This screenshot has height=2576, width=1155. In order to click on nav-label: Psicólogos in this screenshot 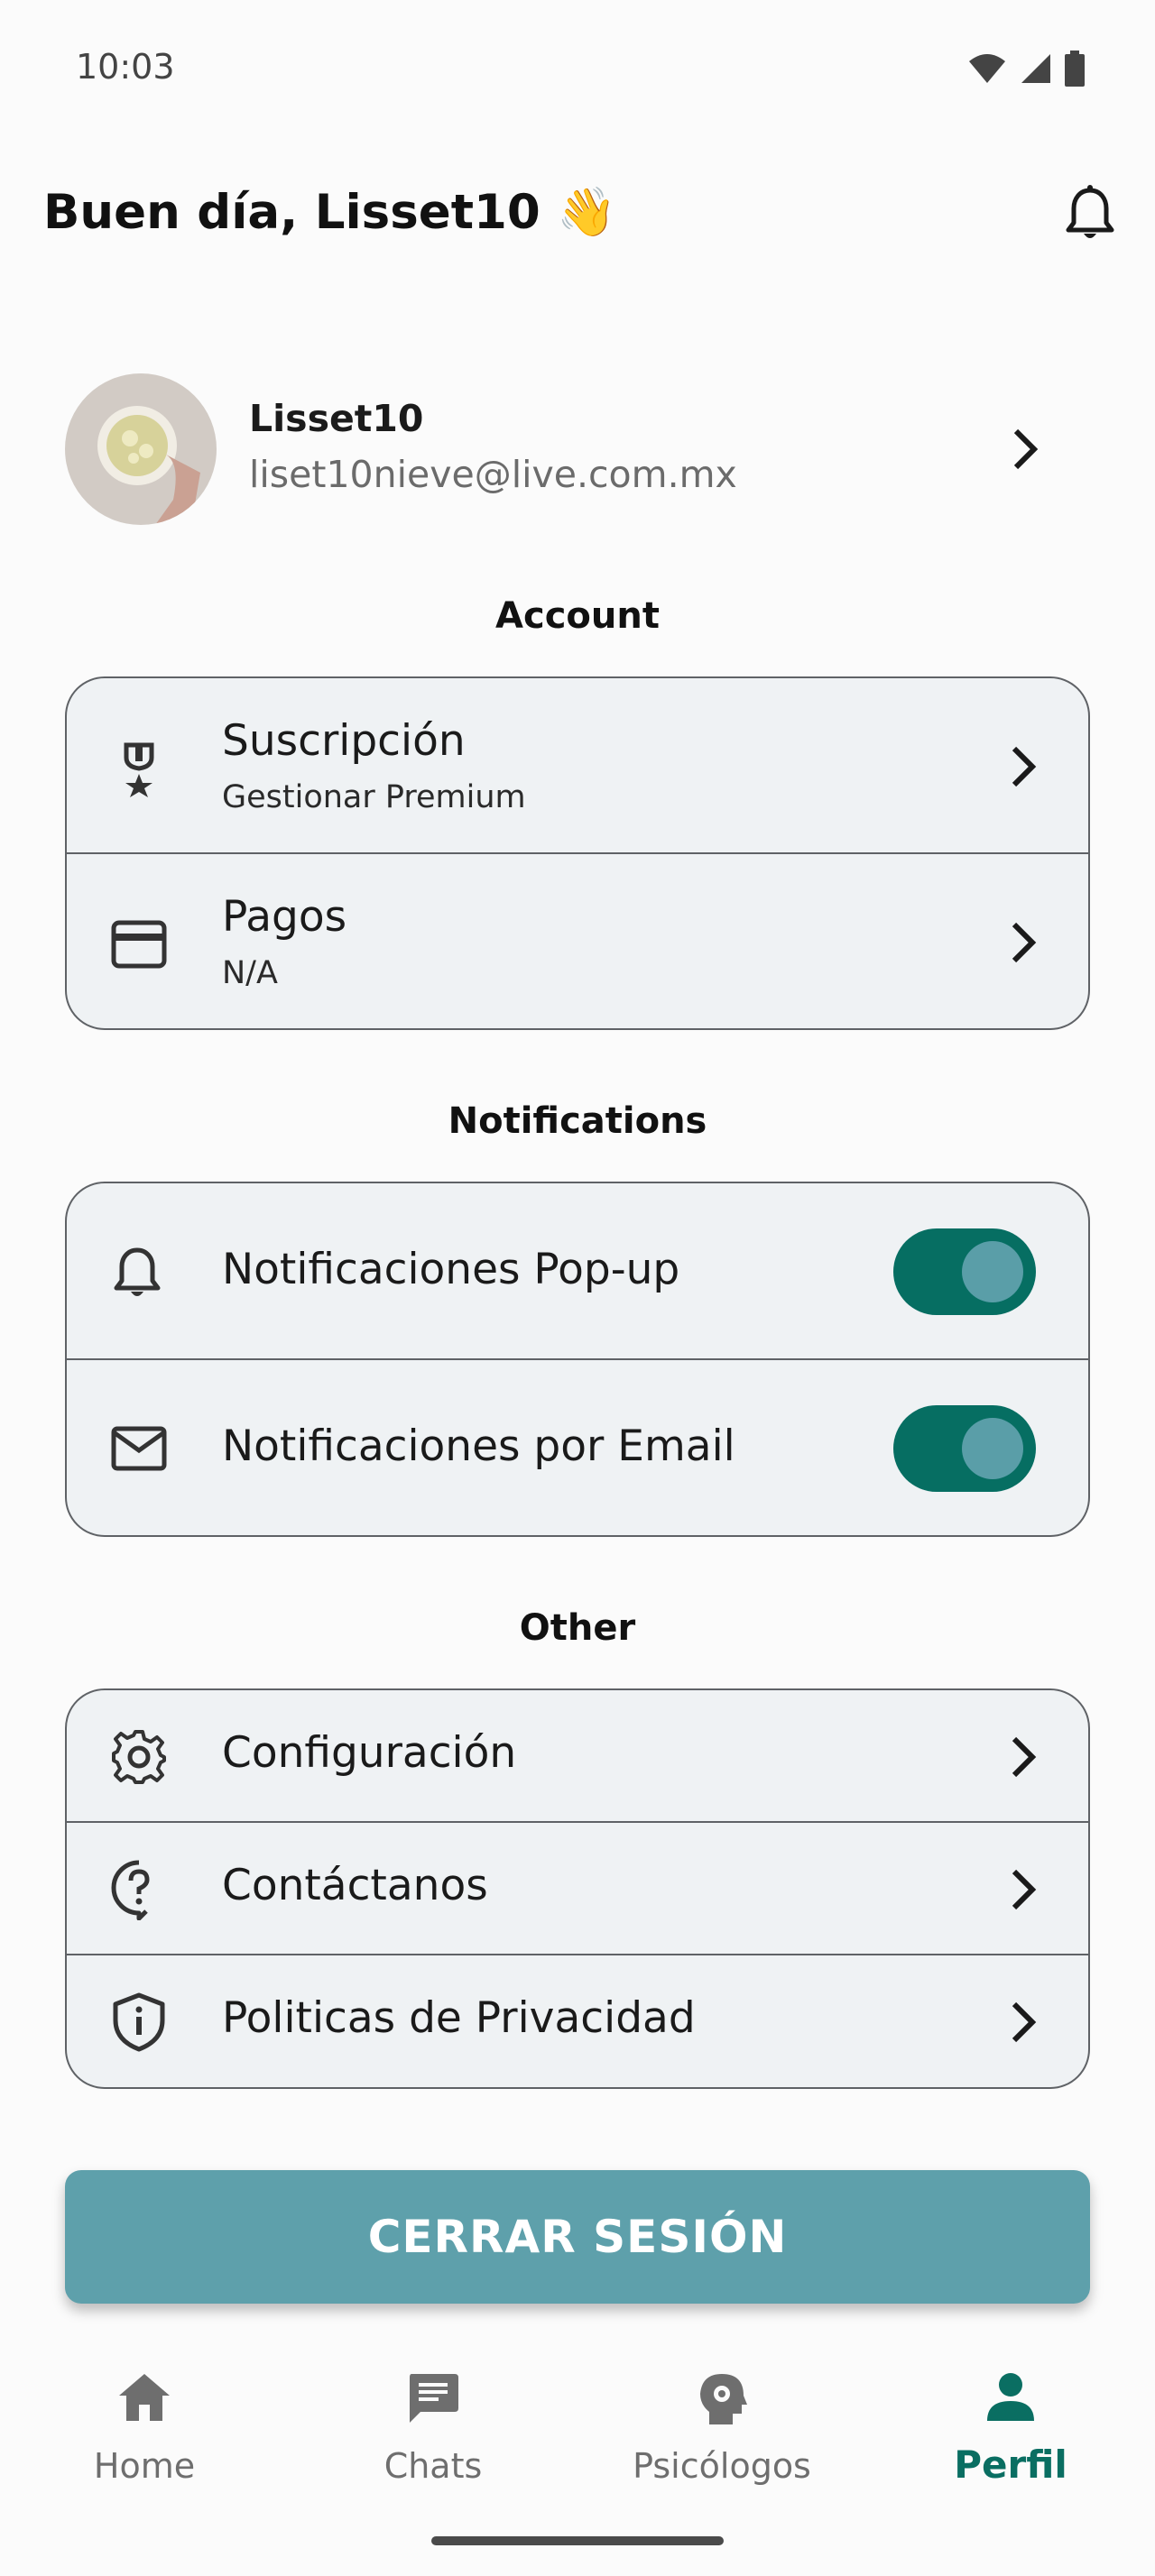, I will do `click(722, 2466)`.